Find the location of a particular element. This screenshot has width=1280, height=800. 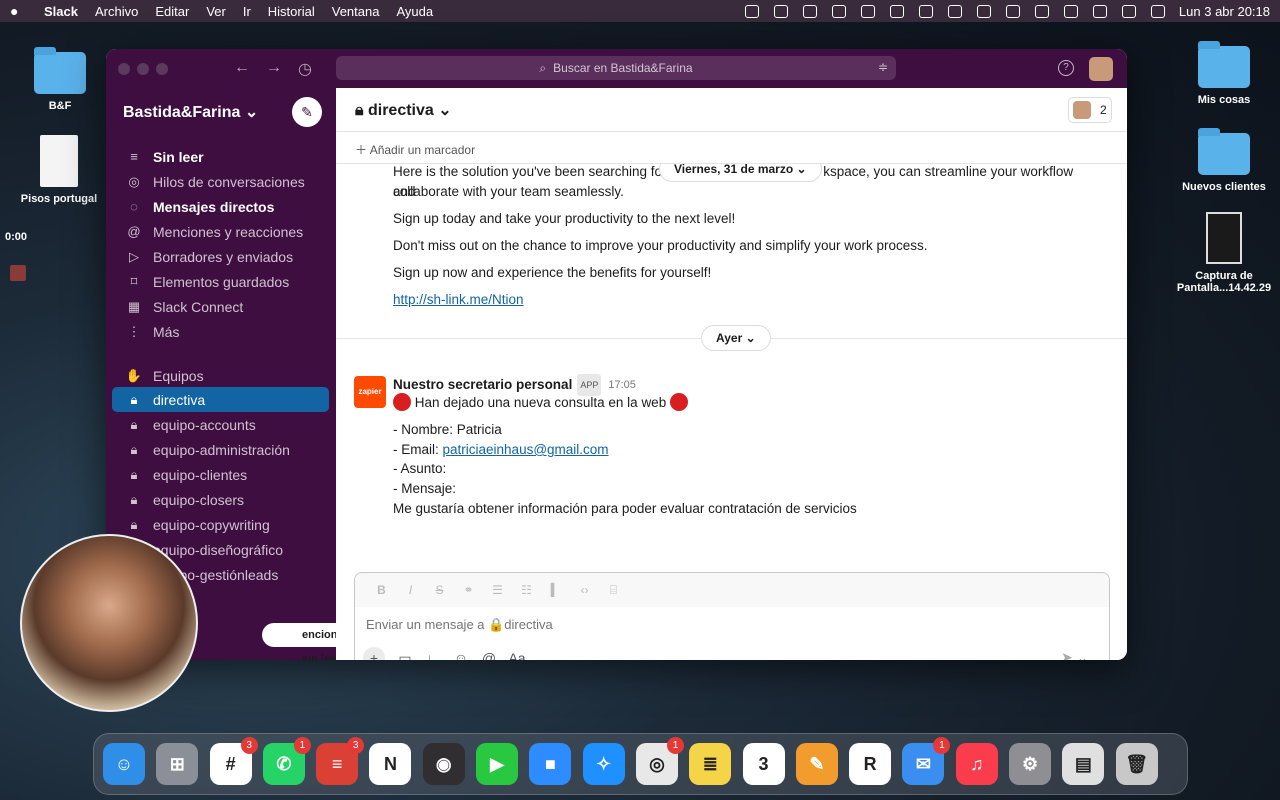

emoji-icon: ☺ is located at coordinates (461, 655).